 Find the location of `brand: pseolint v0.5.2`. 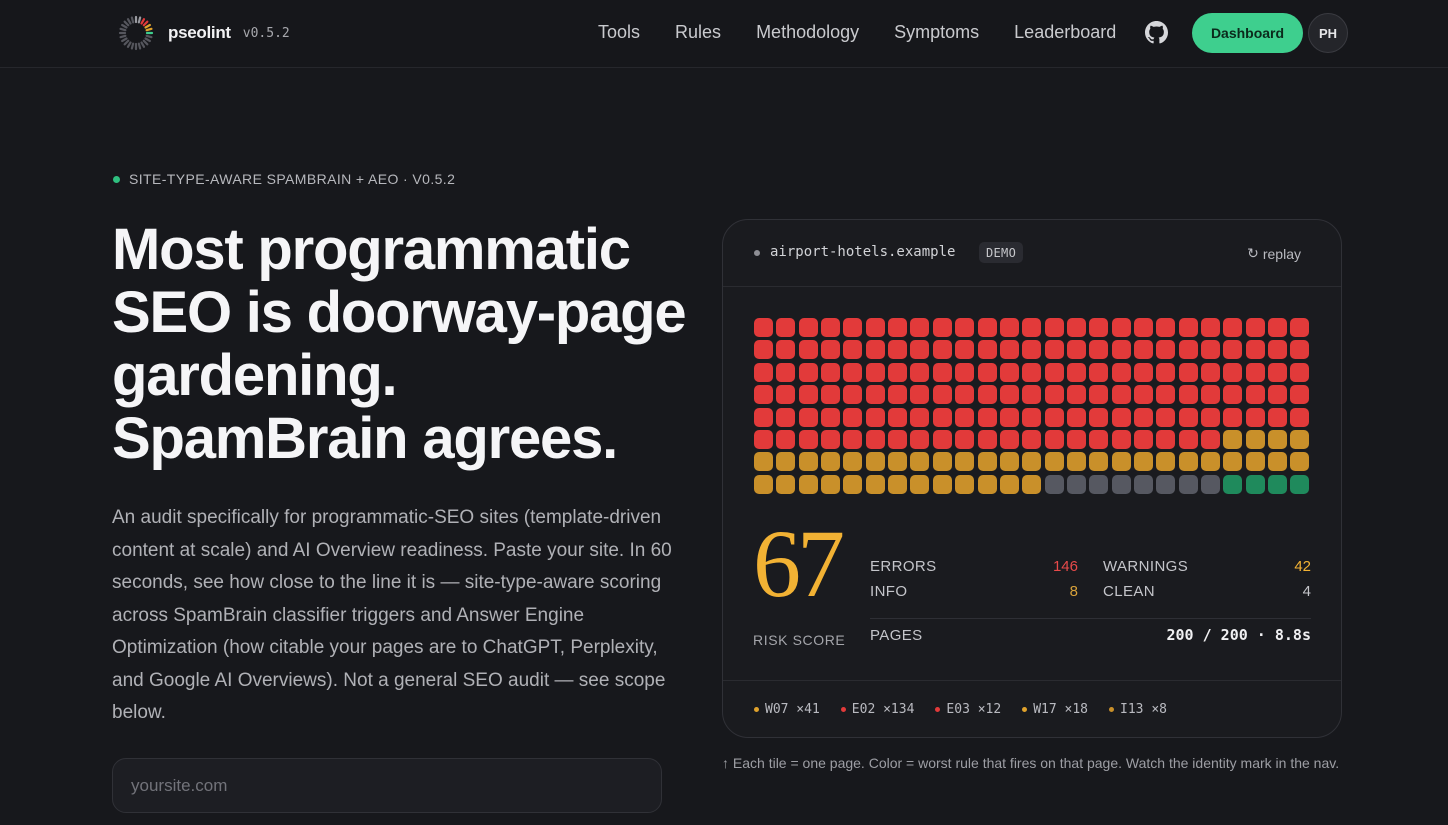

brand: pseolint v0.5.2 is located at coordinates (204, 33).